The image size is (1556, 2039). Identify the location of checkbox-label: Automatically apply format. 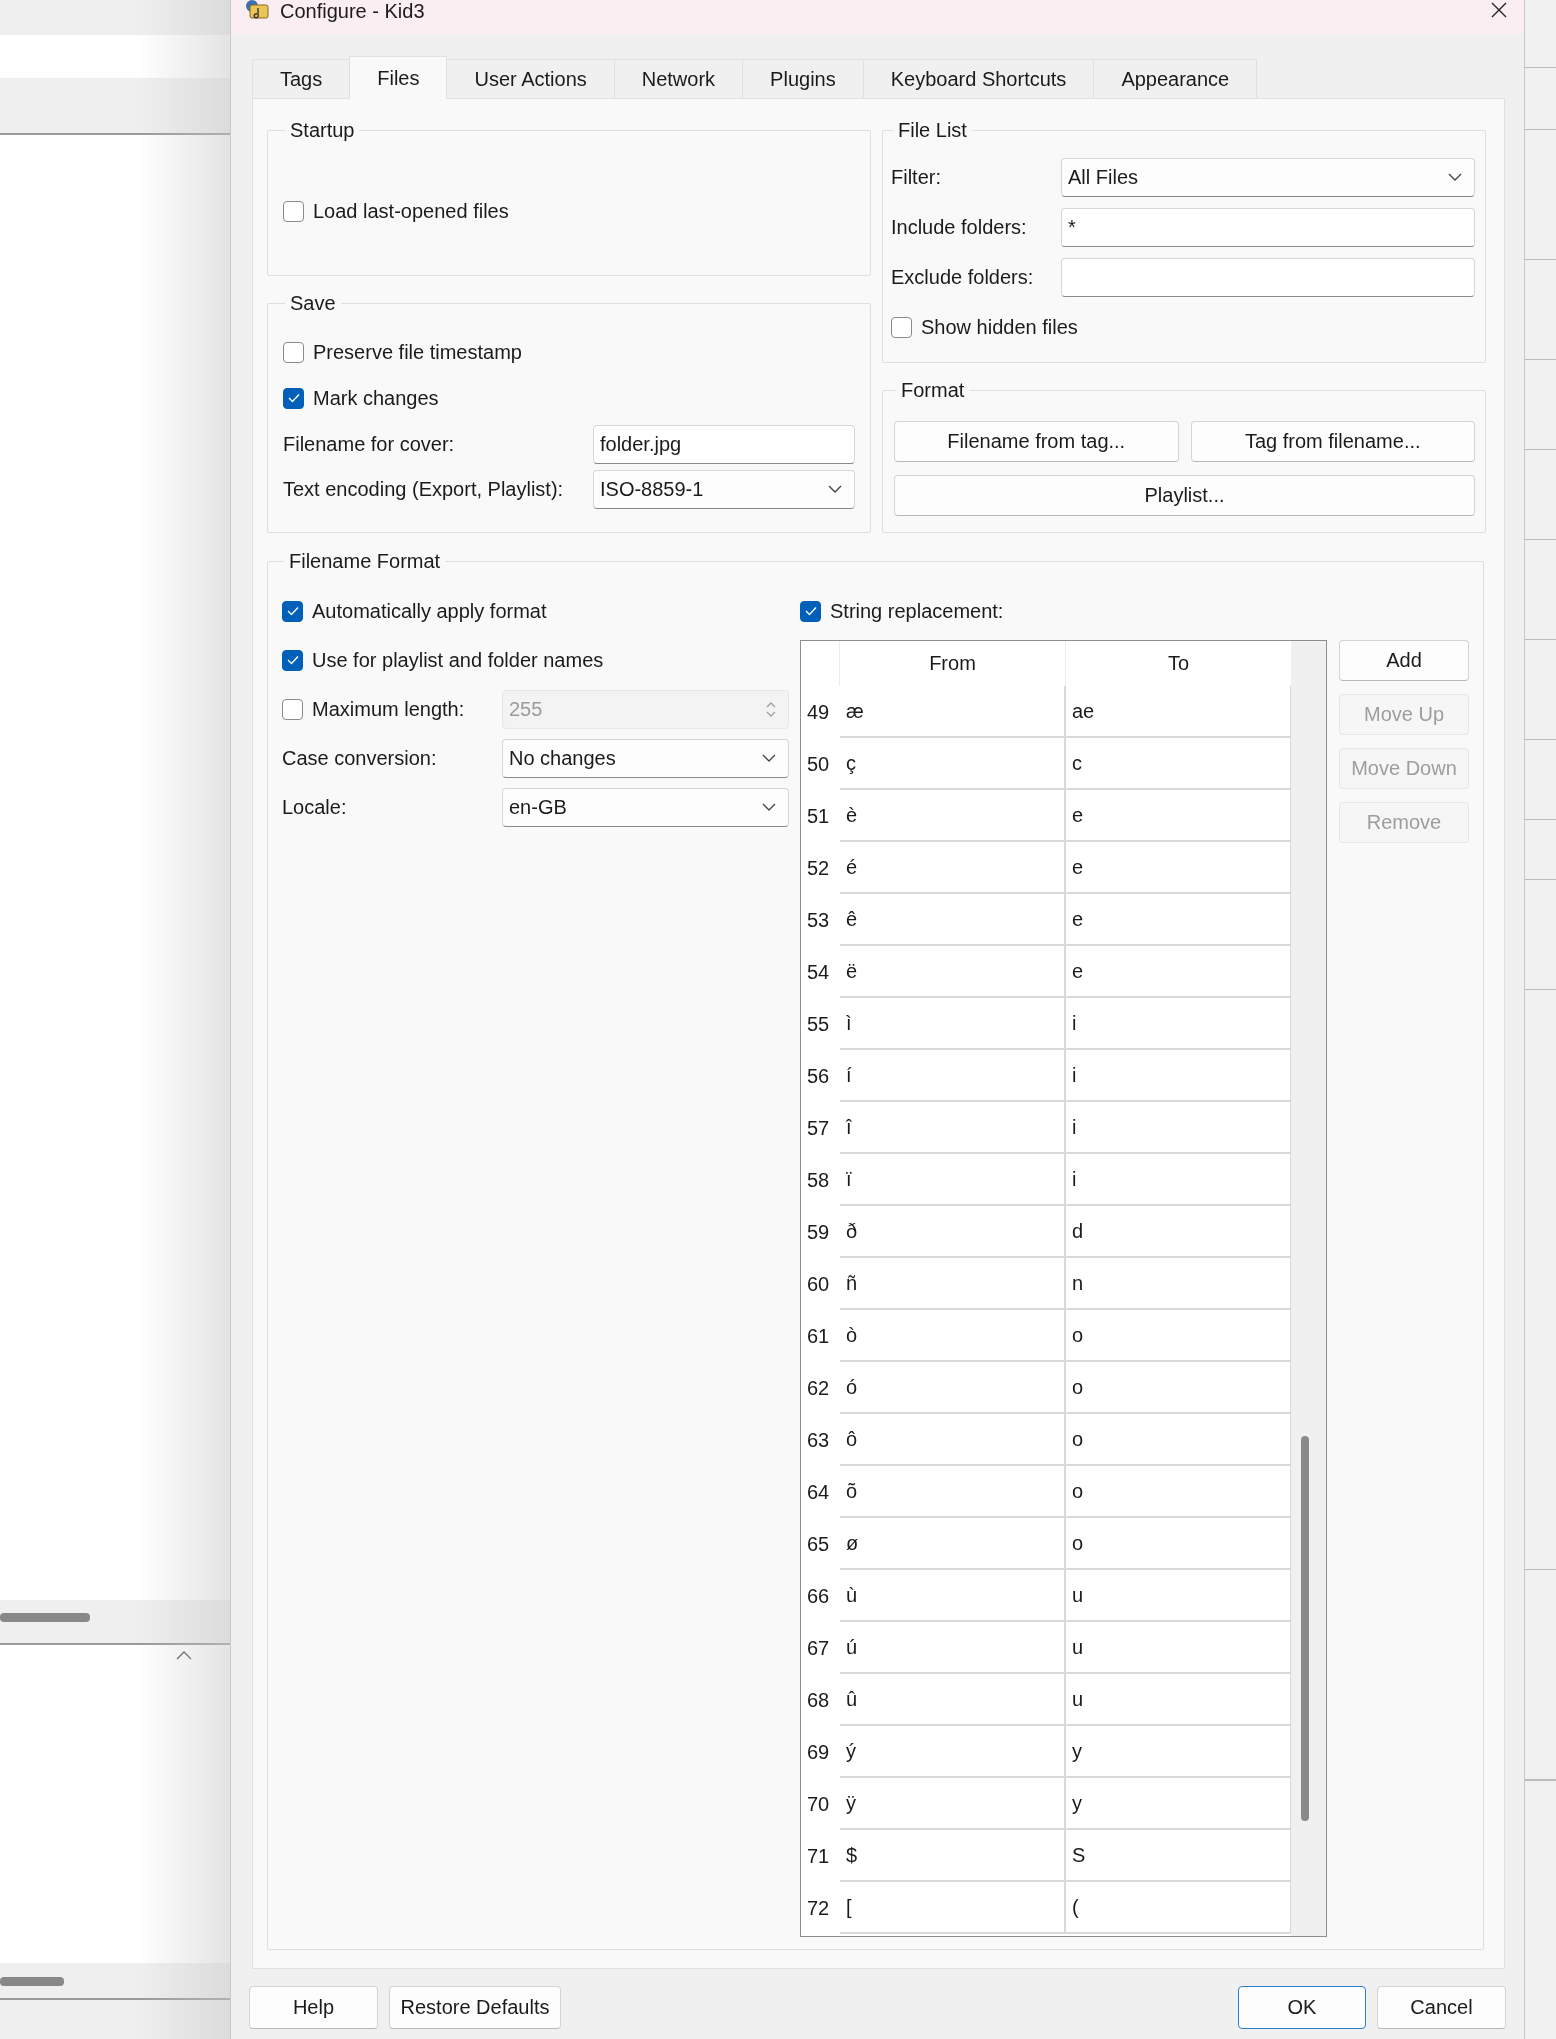
(429, 611).